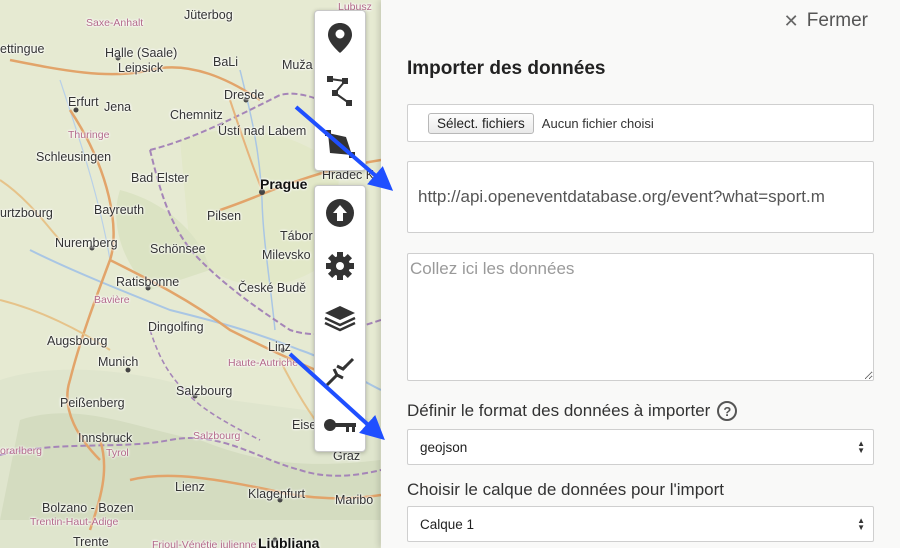  I want to click on map-place-label: Schönsee, so click(178, 249).